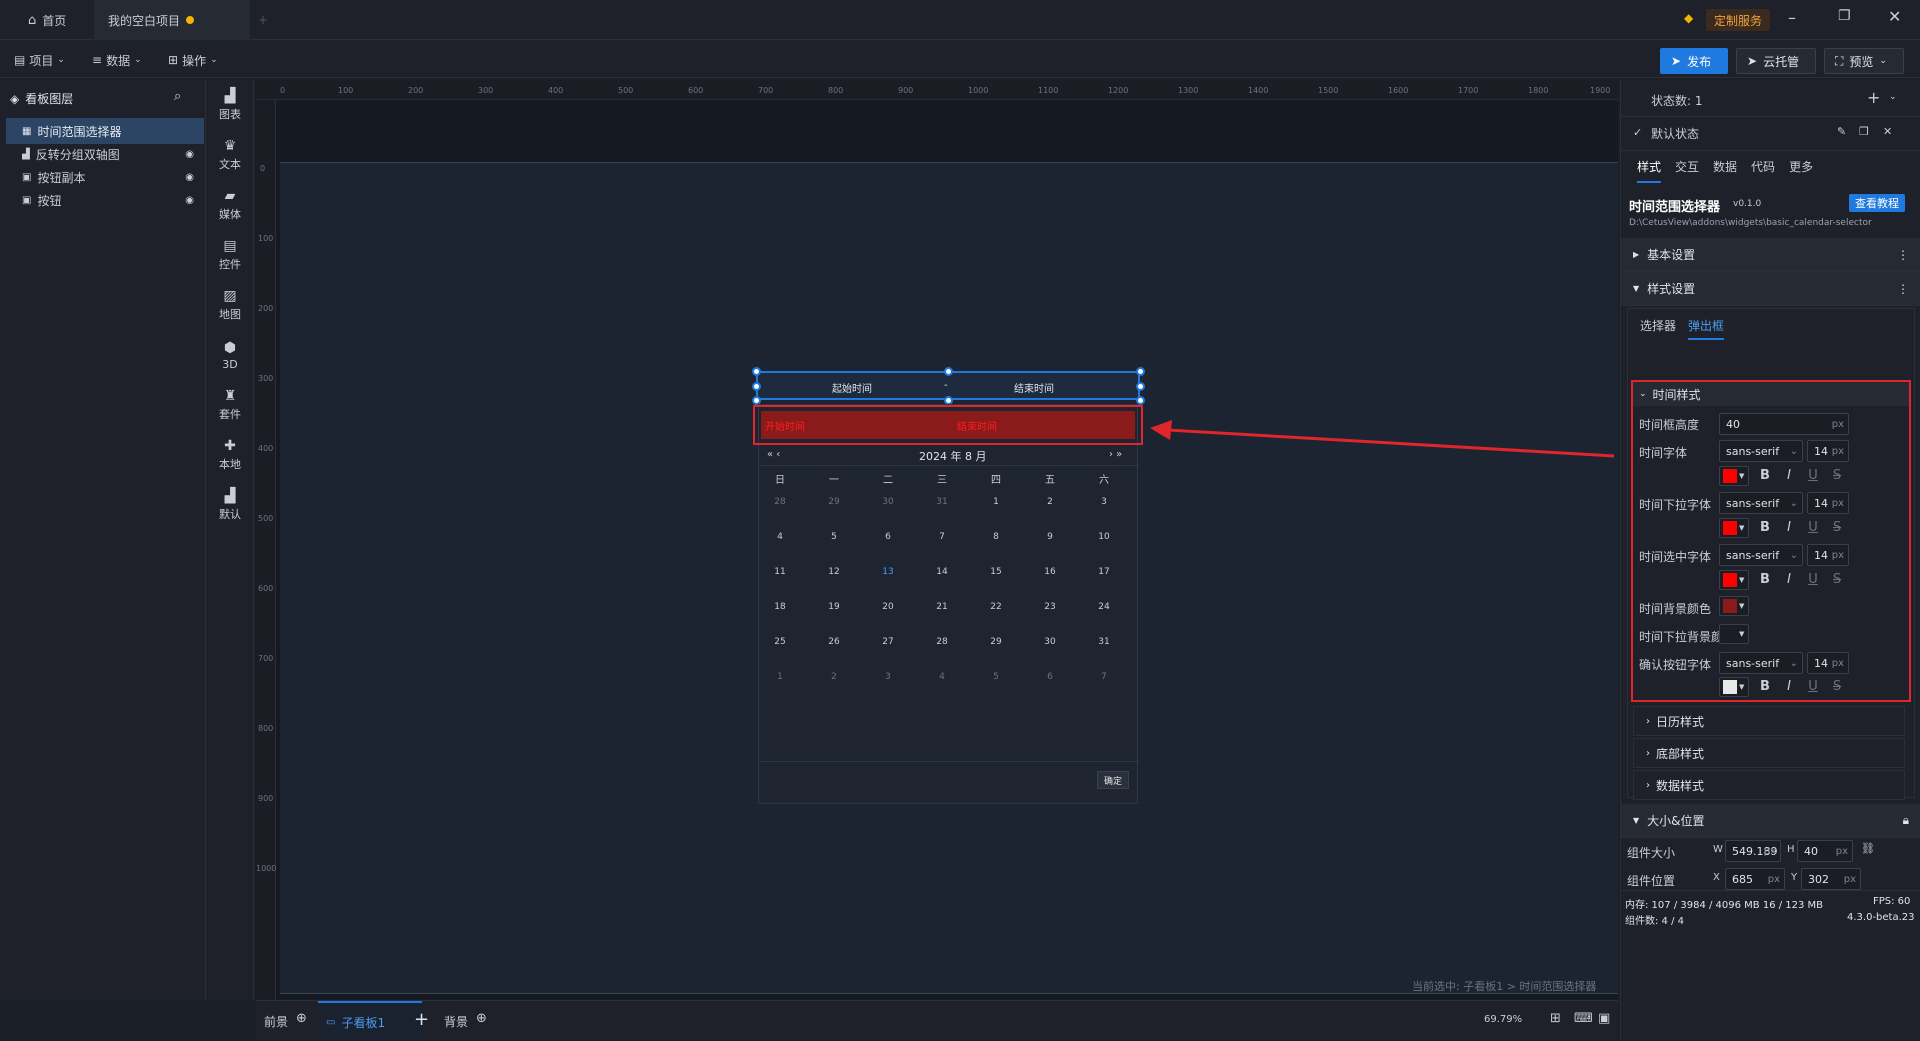  What do you see at coordinates (1694, 61) in the screenshot?
I see `publish-button: ➤ 发布` at bounding box center [1694, 61].